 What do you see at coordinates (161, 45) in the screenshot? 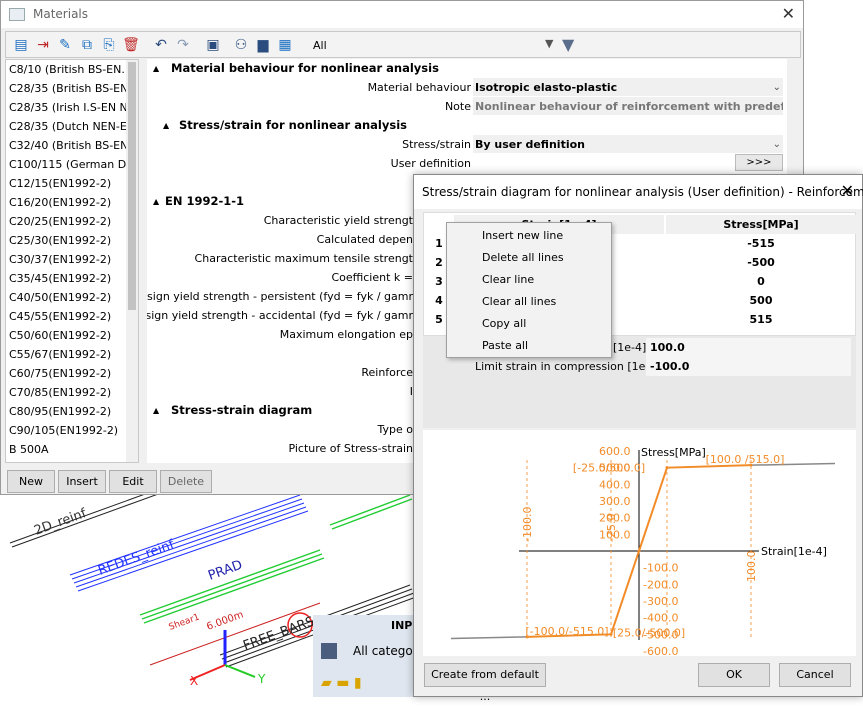
I see `undo-icon: ↶` at bounding box center [161, 45].